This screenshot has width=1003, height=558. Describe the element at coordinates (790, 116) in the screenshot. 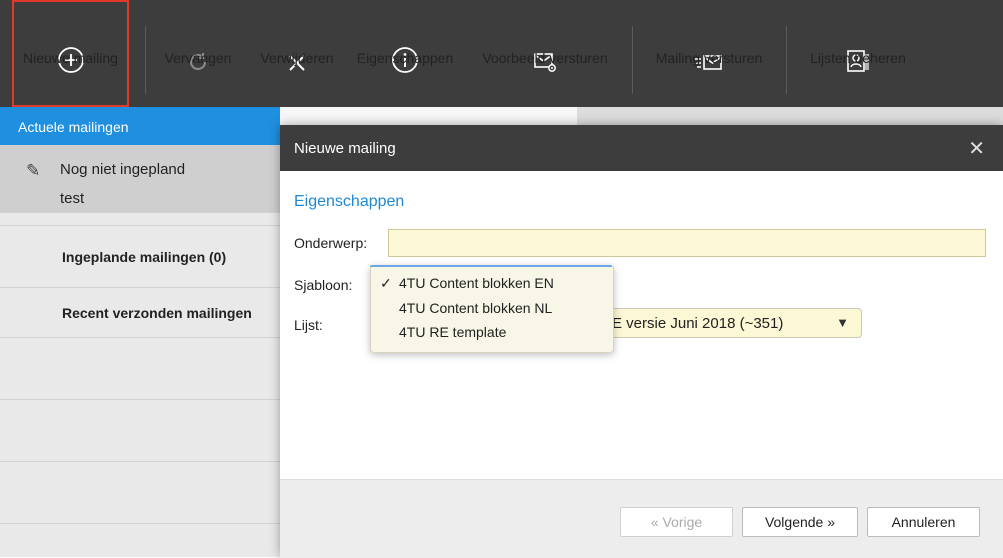

I see `content-header-strip` at that location.